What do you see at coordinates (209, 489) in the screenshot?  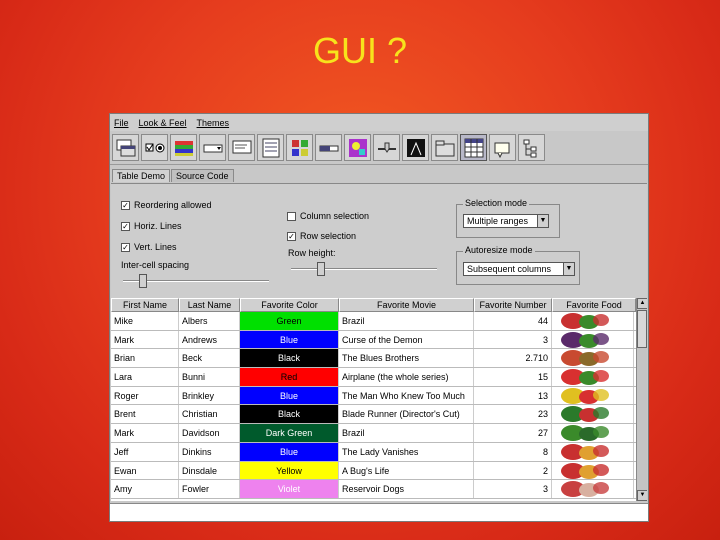 I see `last-name-cell: Fowler` at bounding box center [209, 489].